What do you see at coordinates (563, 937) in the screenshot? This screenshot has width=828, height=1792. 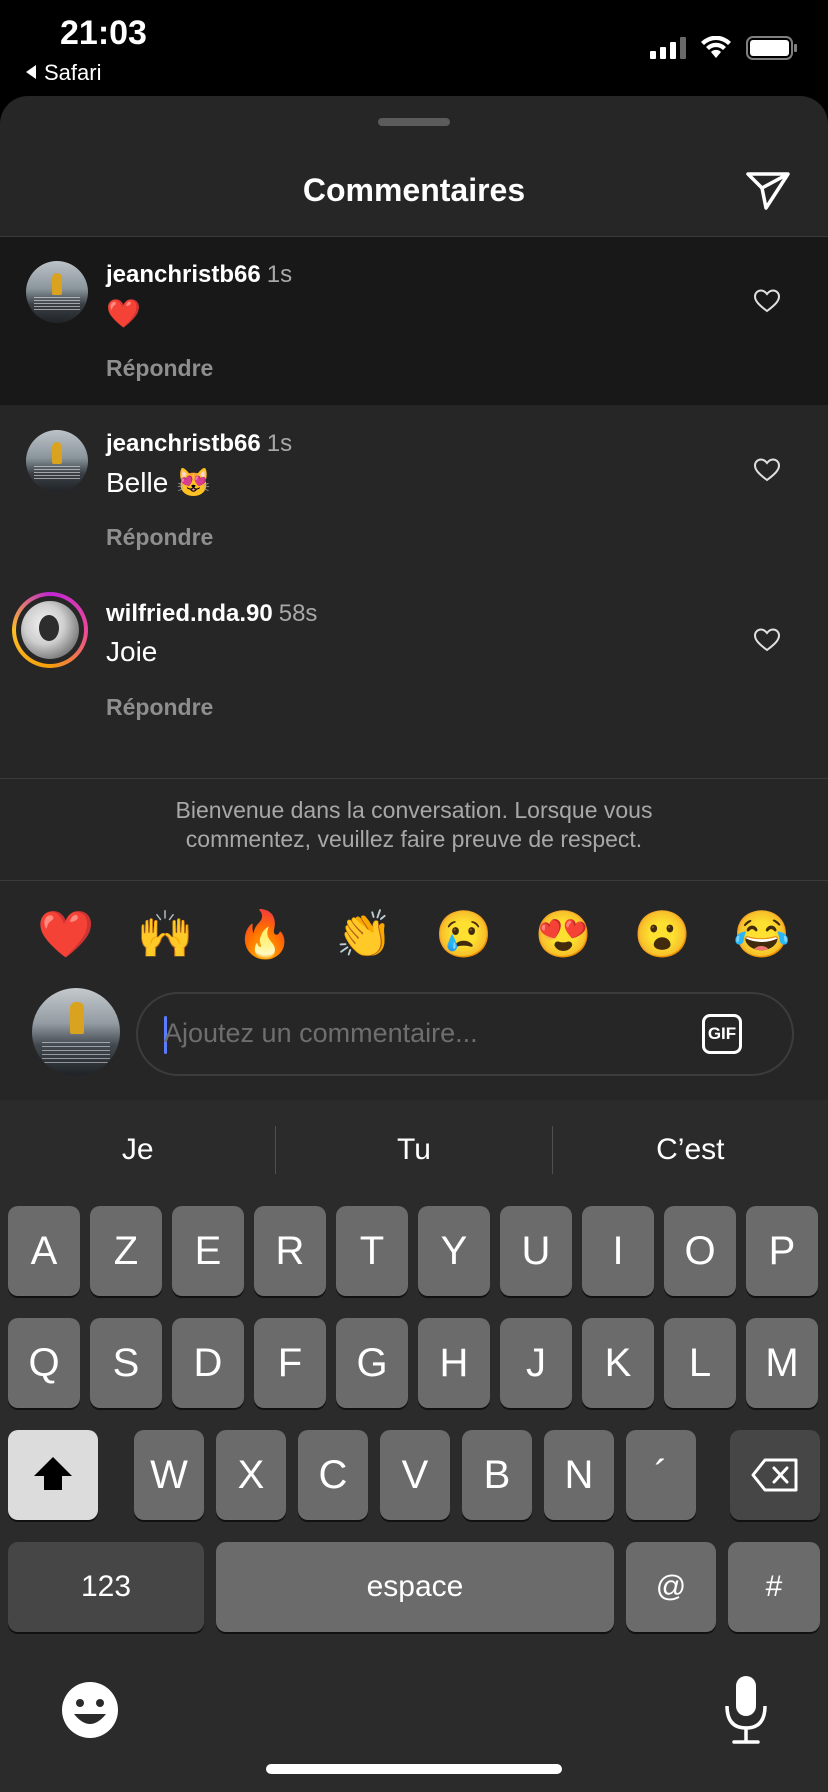 I see `reaction-heart-eyes: 😍` at bounding box center [563, 937].